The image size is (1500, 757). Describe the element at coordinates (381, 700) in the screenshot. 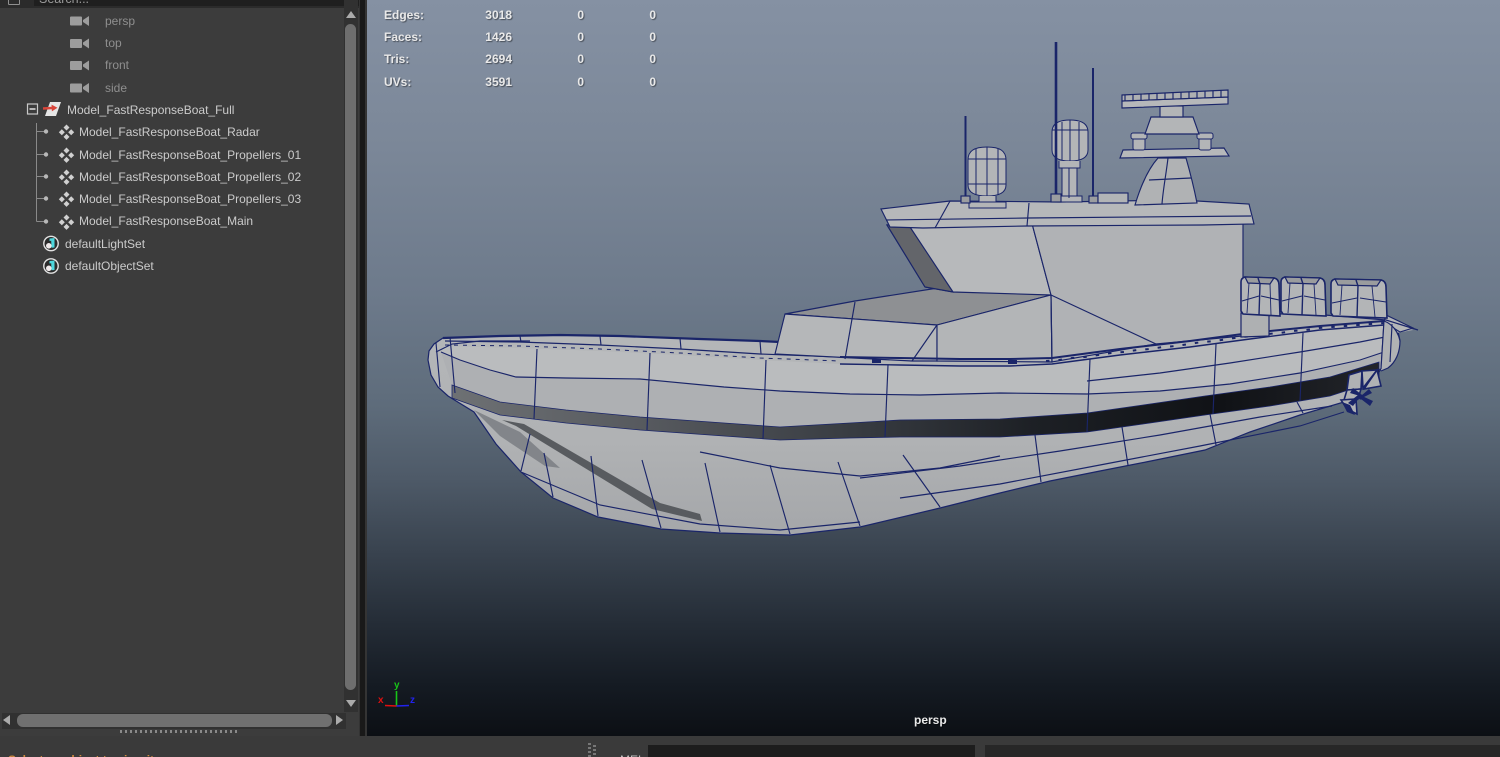

I see `svg-text: x` at that location.